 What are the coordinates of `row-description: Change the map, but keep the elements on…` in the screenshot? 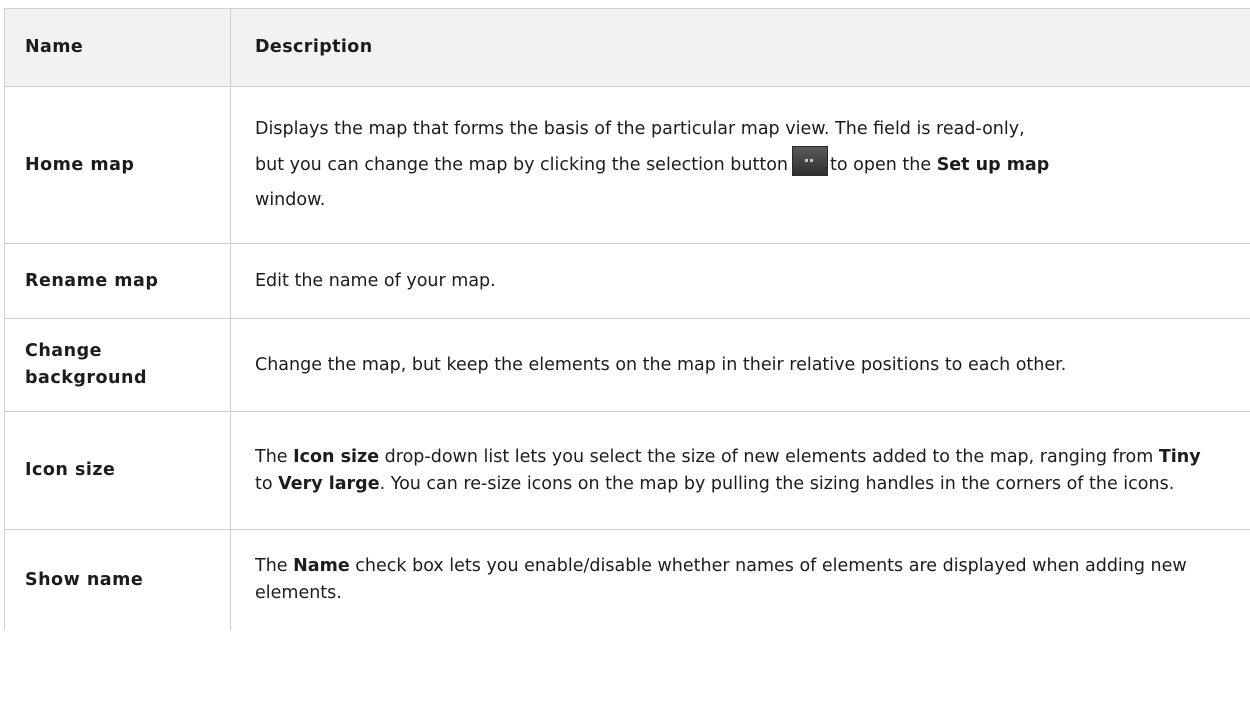 It's located at (740, 365).